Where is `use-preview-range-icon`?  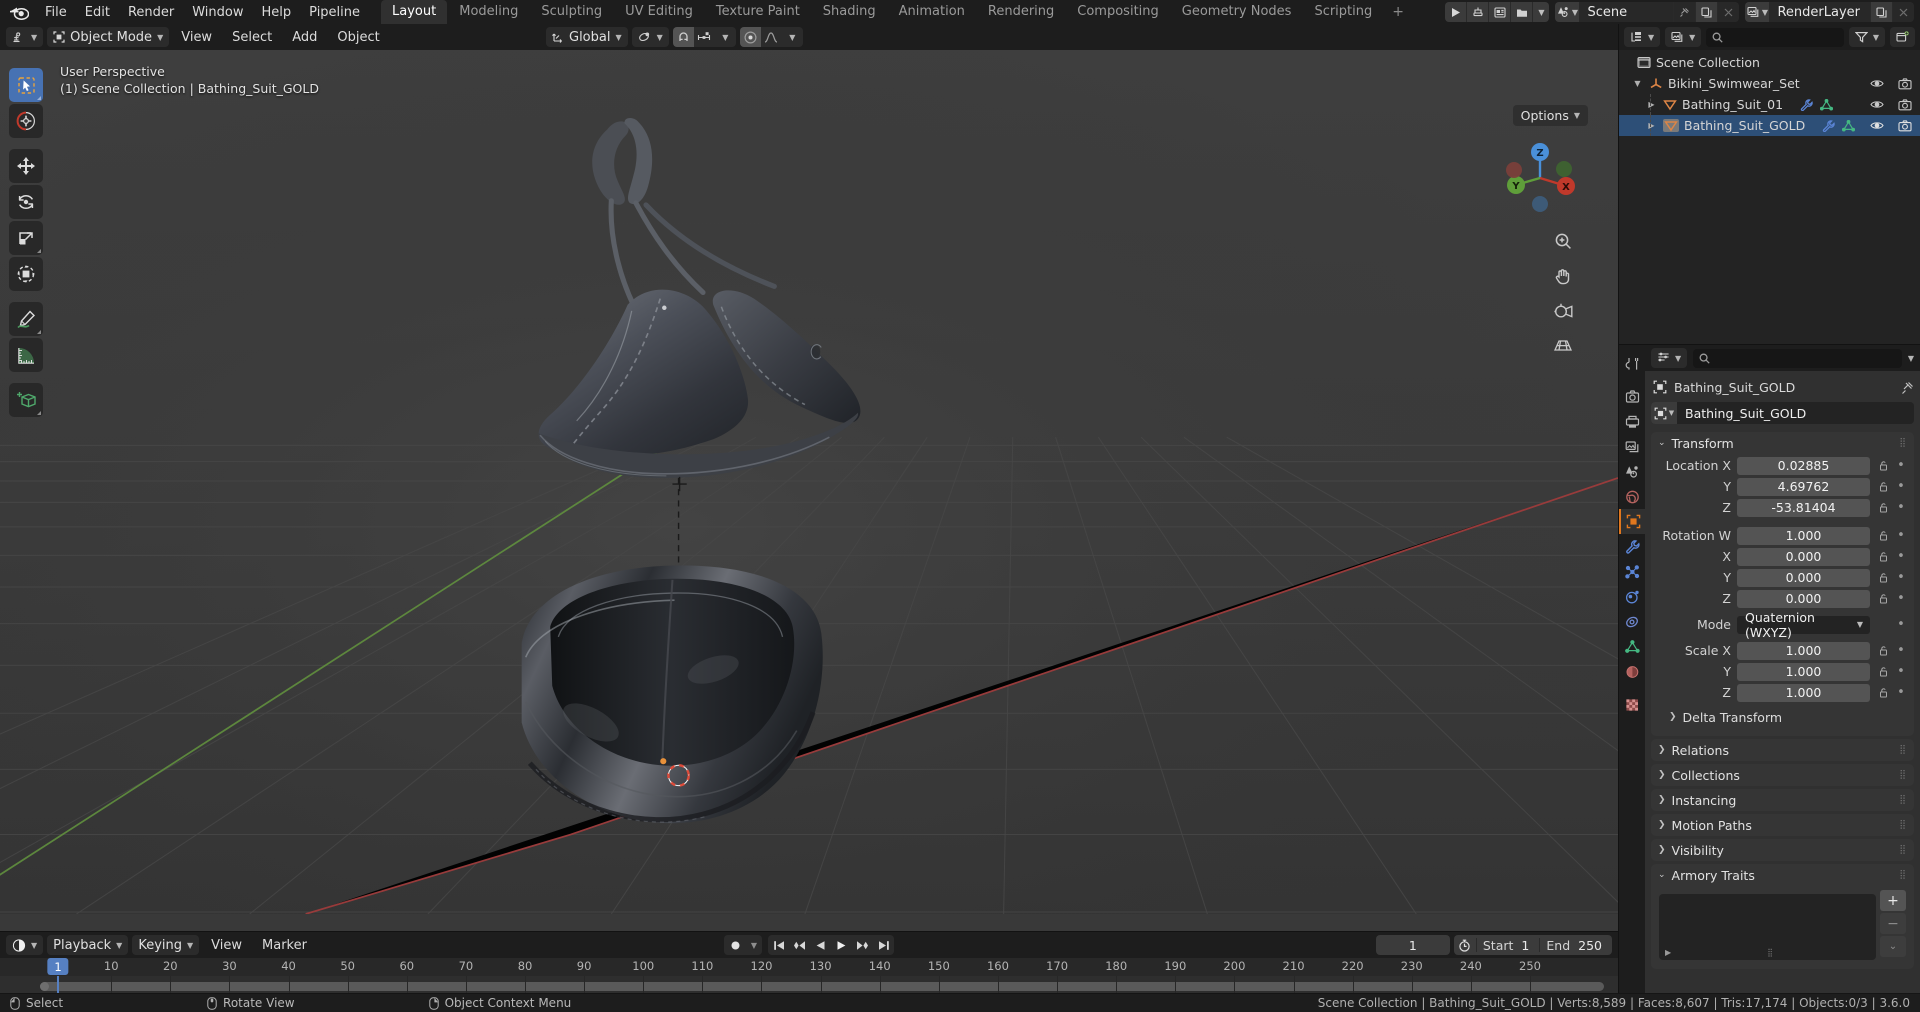 use-preview-range-icon is located at coordinates (1465, 945).